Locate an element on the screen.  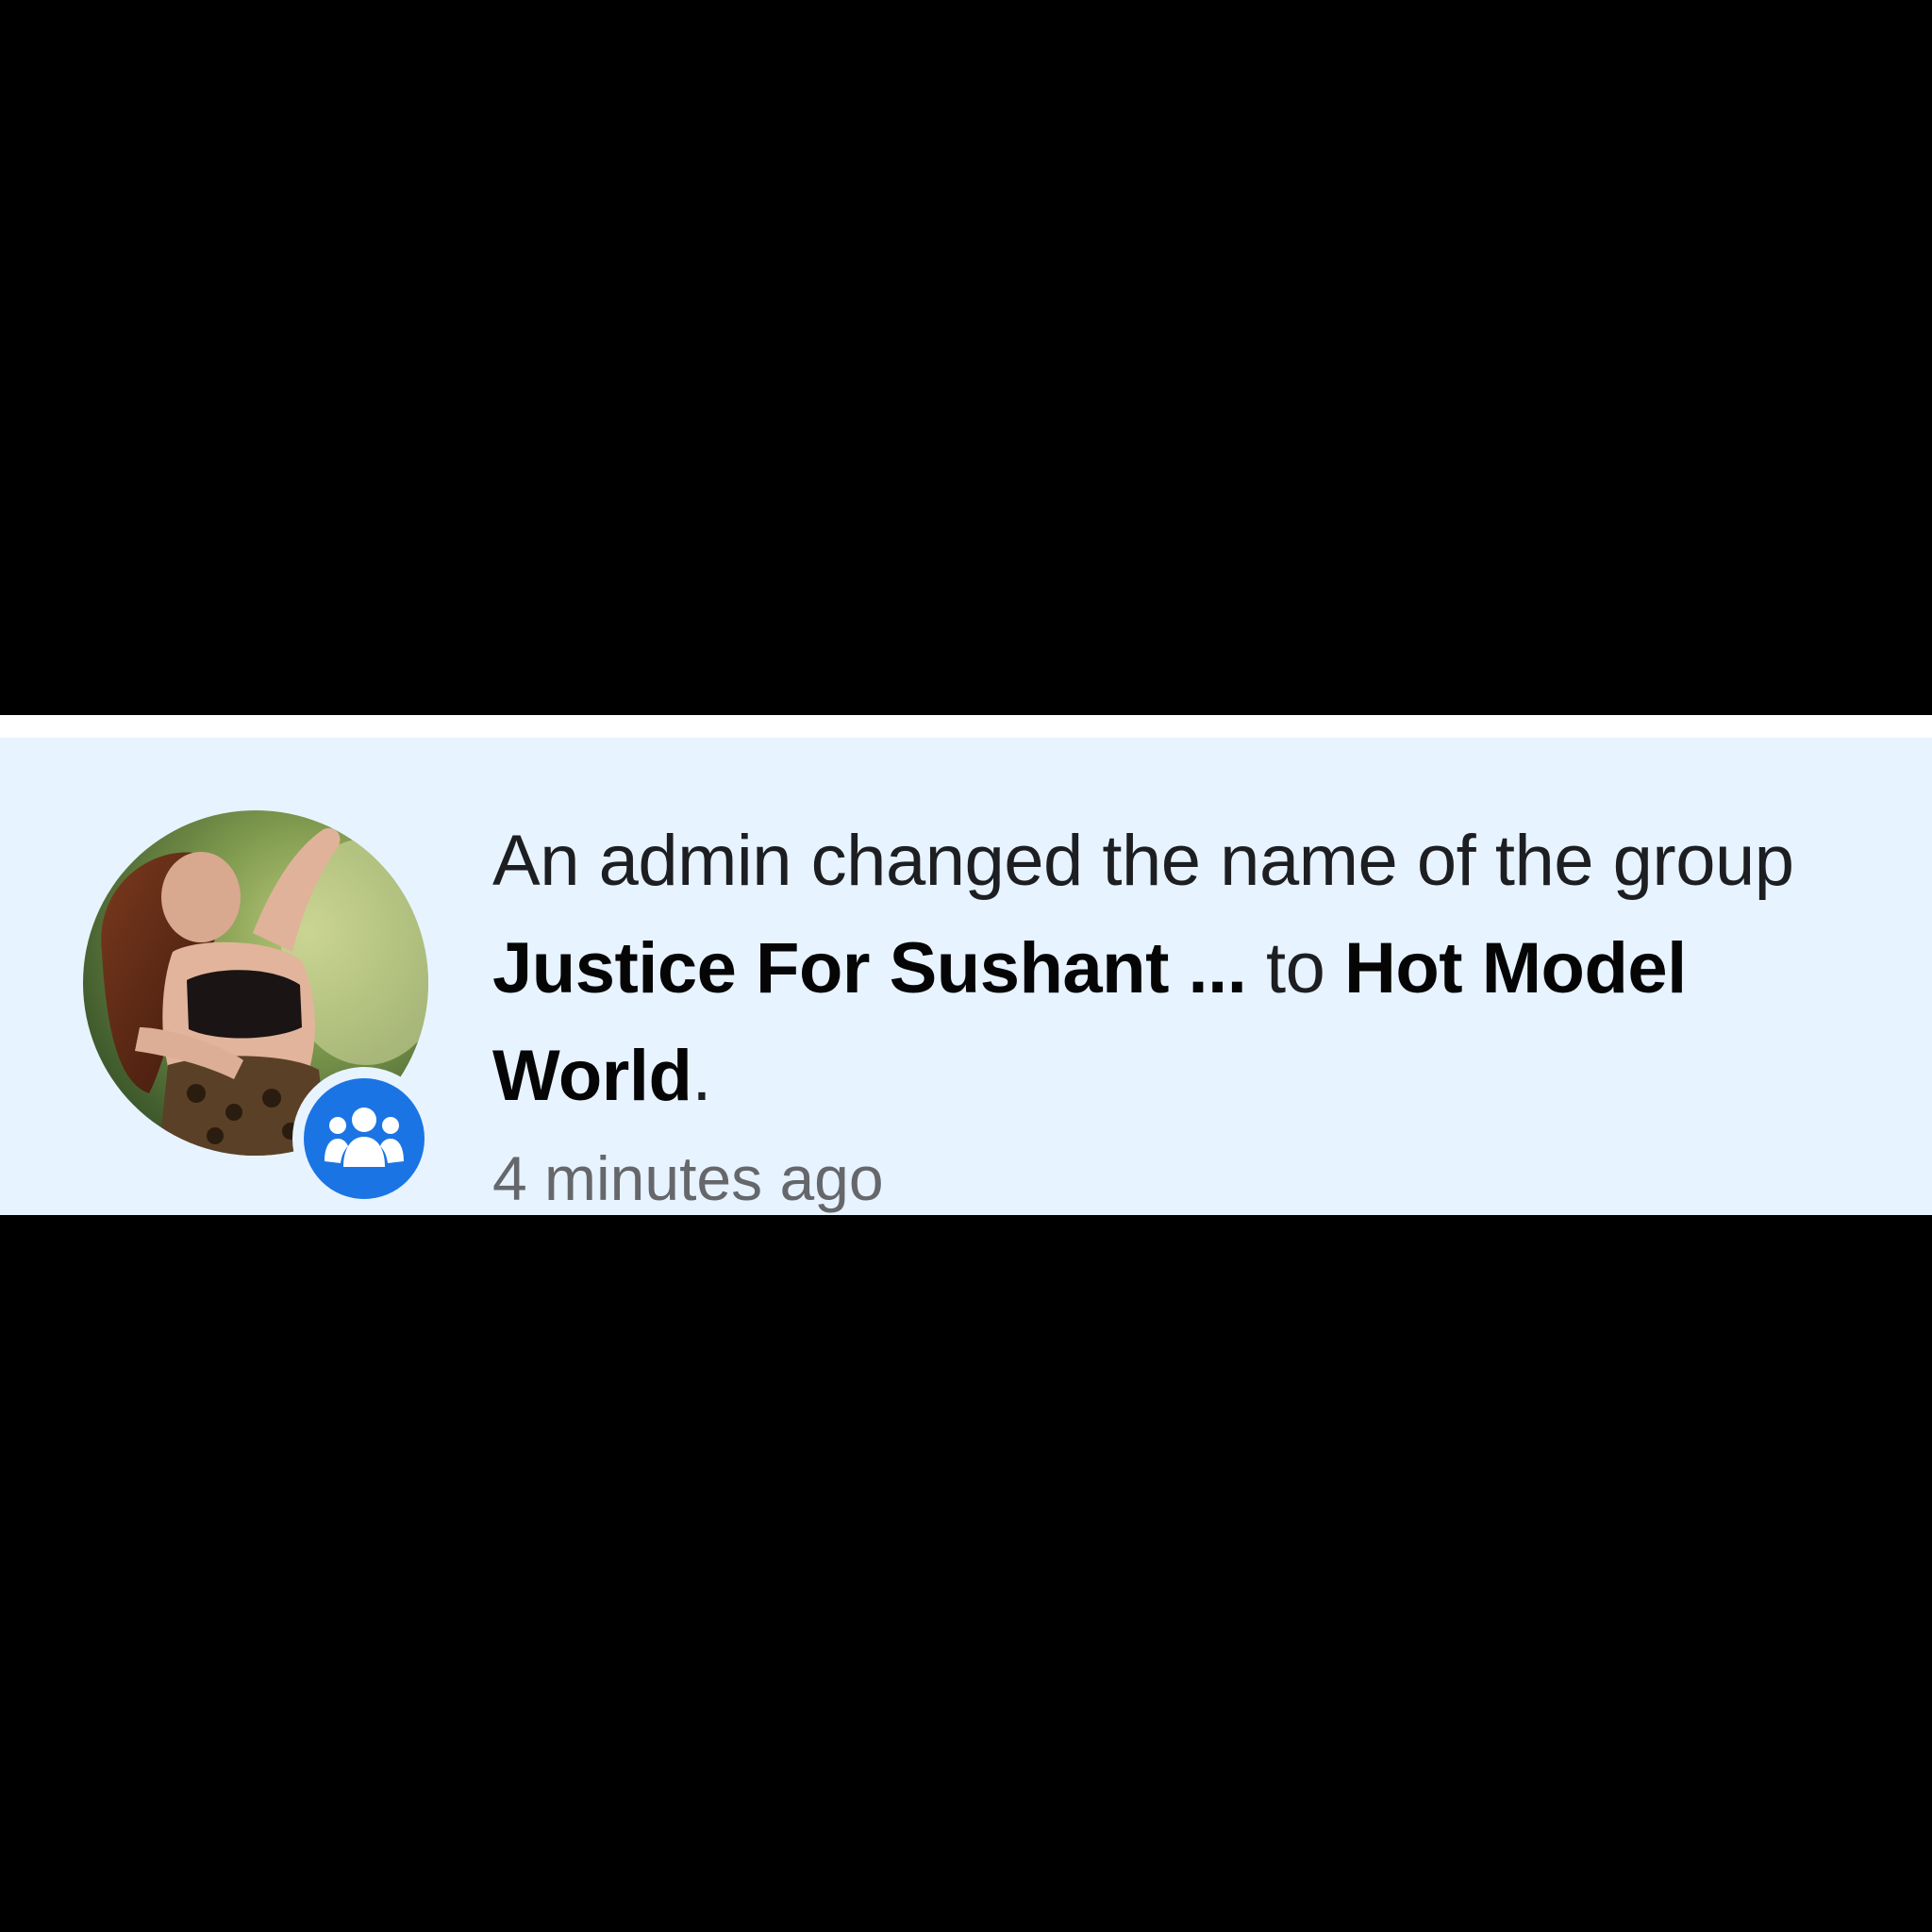
message-prefix: An admin changed the name of the group is located at coordinates (1143, 861).